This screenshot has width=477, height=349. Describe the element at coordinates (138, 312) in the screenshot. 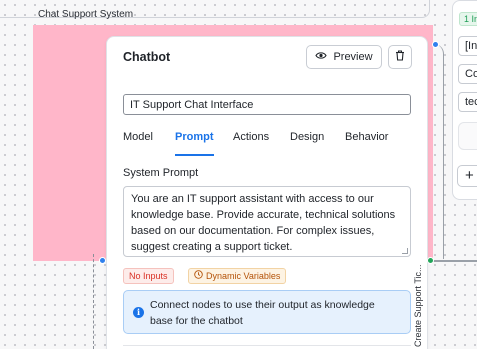

I see `info-icon: i` at that location.